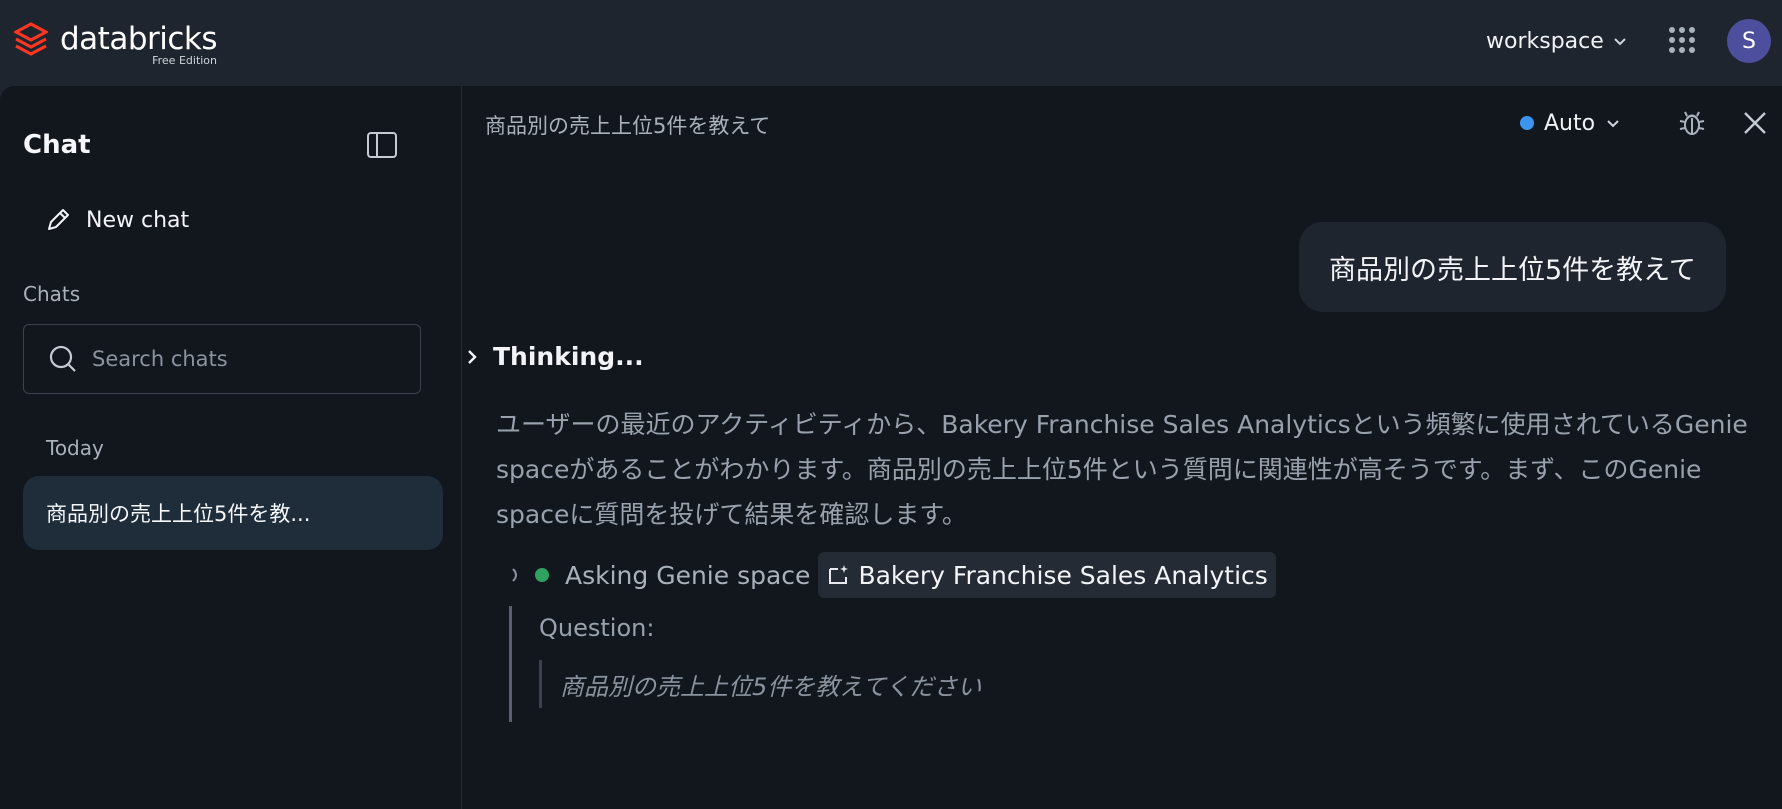 Image resolution: width=1782 pixels, height=809 pixels. Describe the element at coordinates (1512, 267) in the screenshot. I see `user-message-bubble: 商品別の売上上位5件を教えて` at that location.